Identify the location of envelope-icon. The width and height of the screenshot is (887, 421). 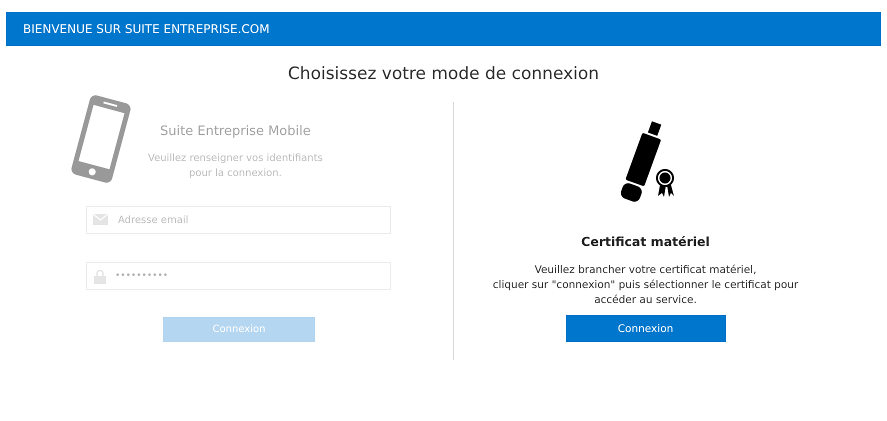
(100, 219).